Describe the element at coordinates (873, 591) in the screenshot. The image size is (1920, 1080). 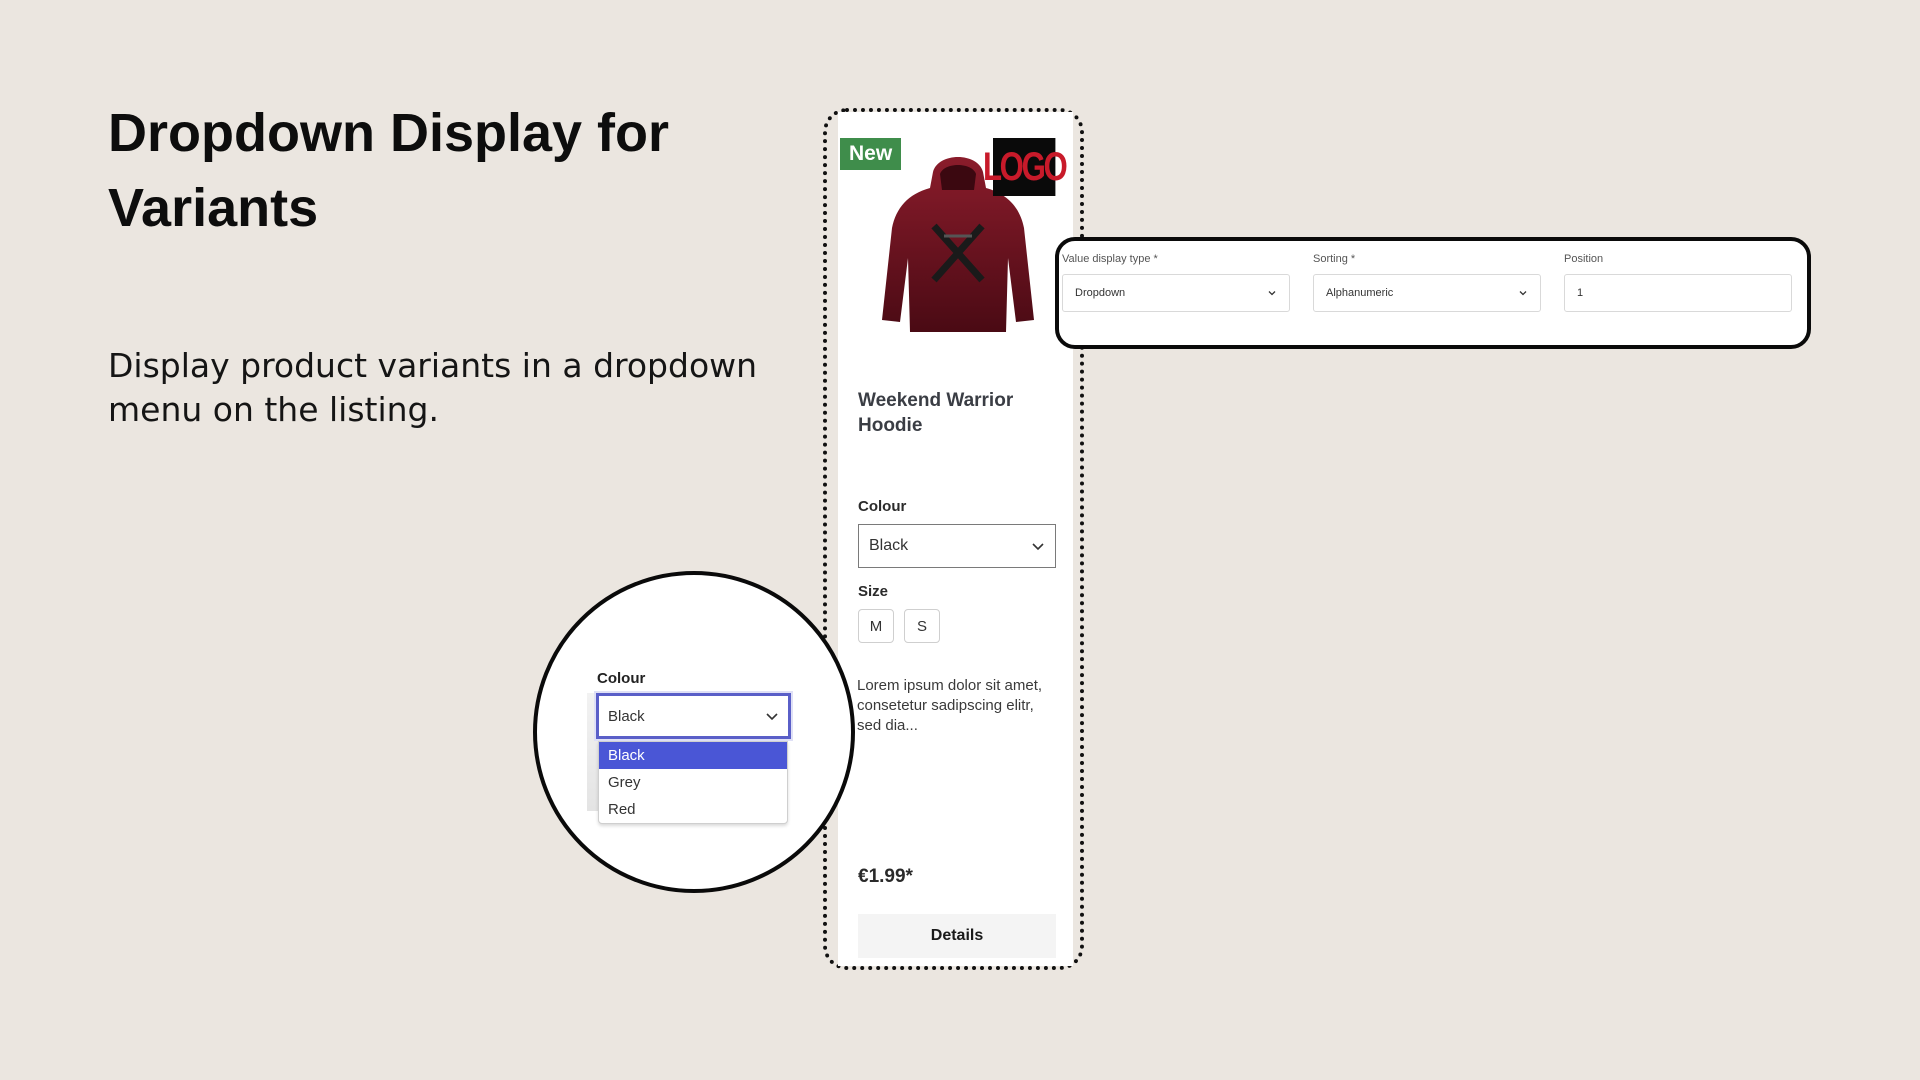
I see `size-label: Size` at that location.